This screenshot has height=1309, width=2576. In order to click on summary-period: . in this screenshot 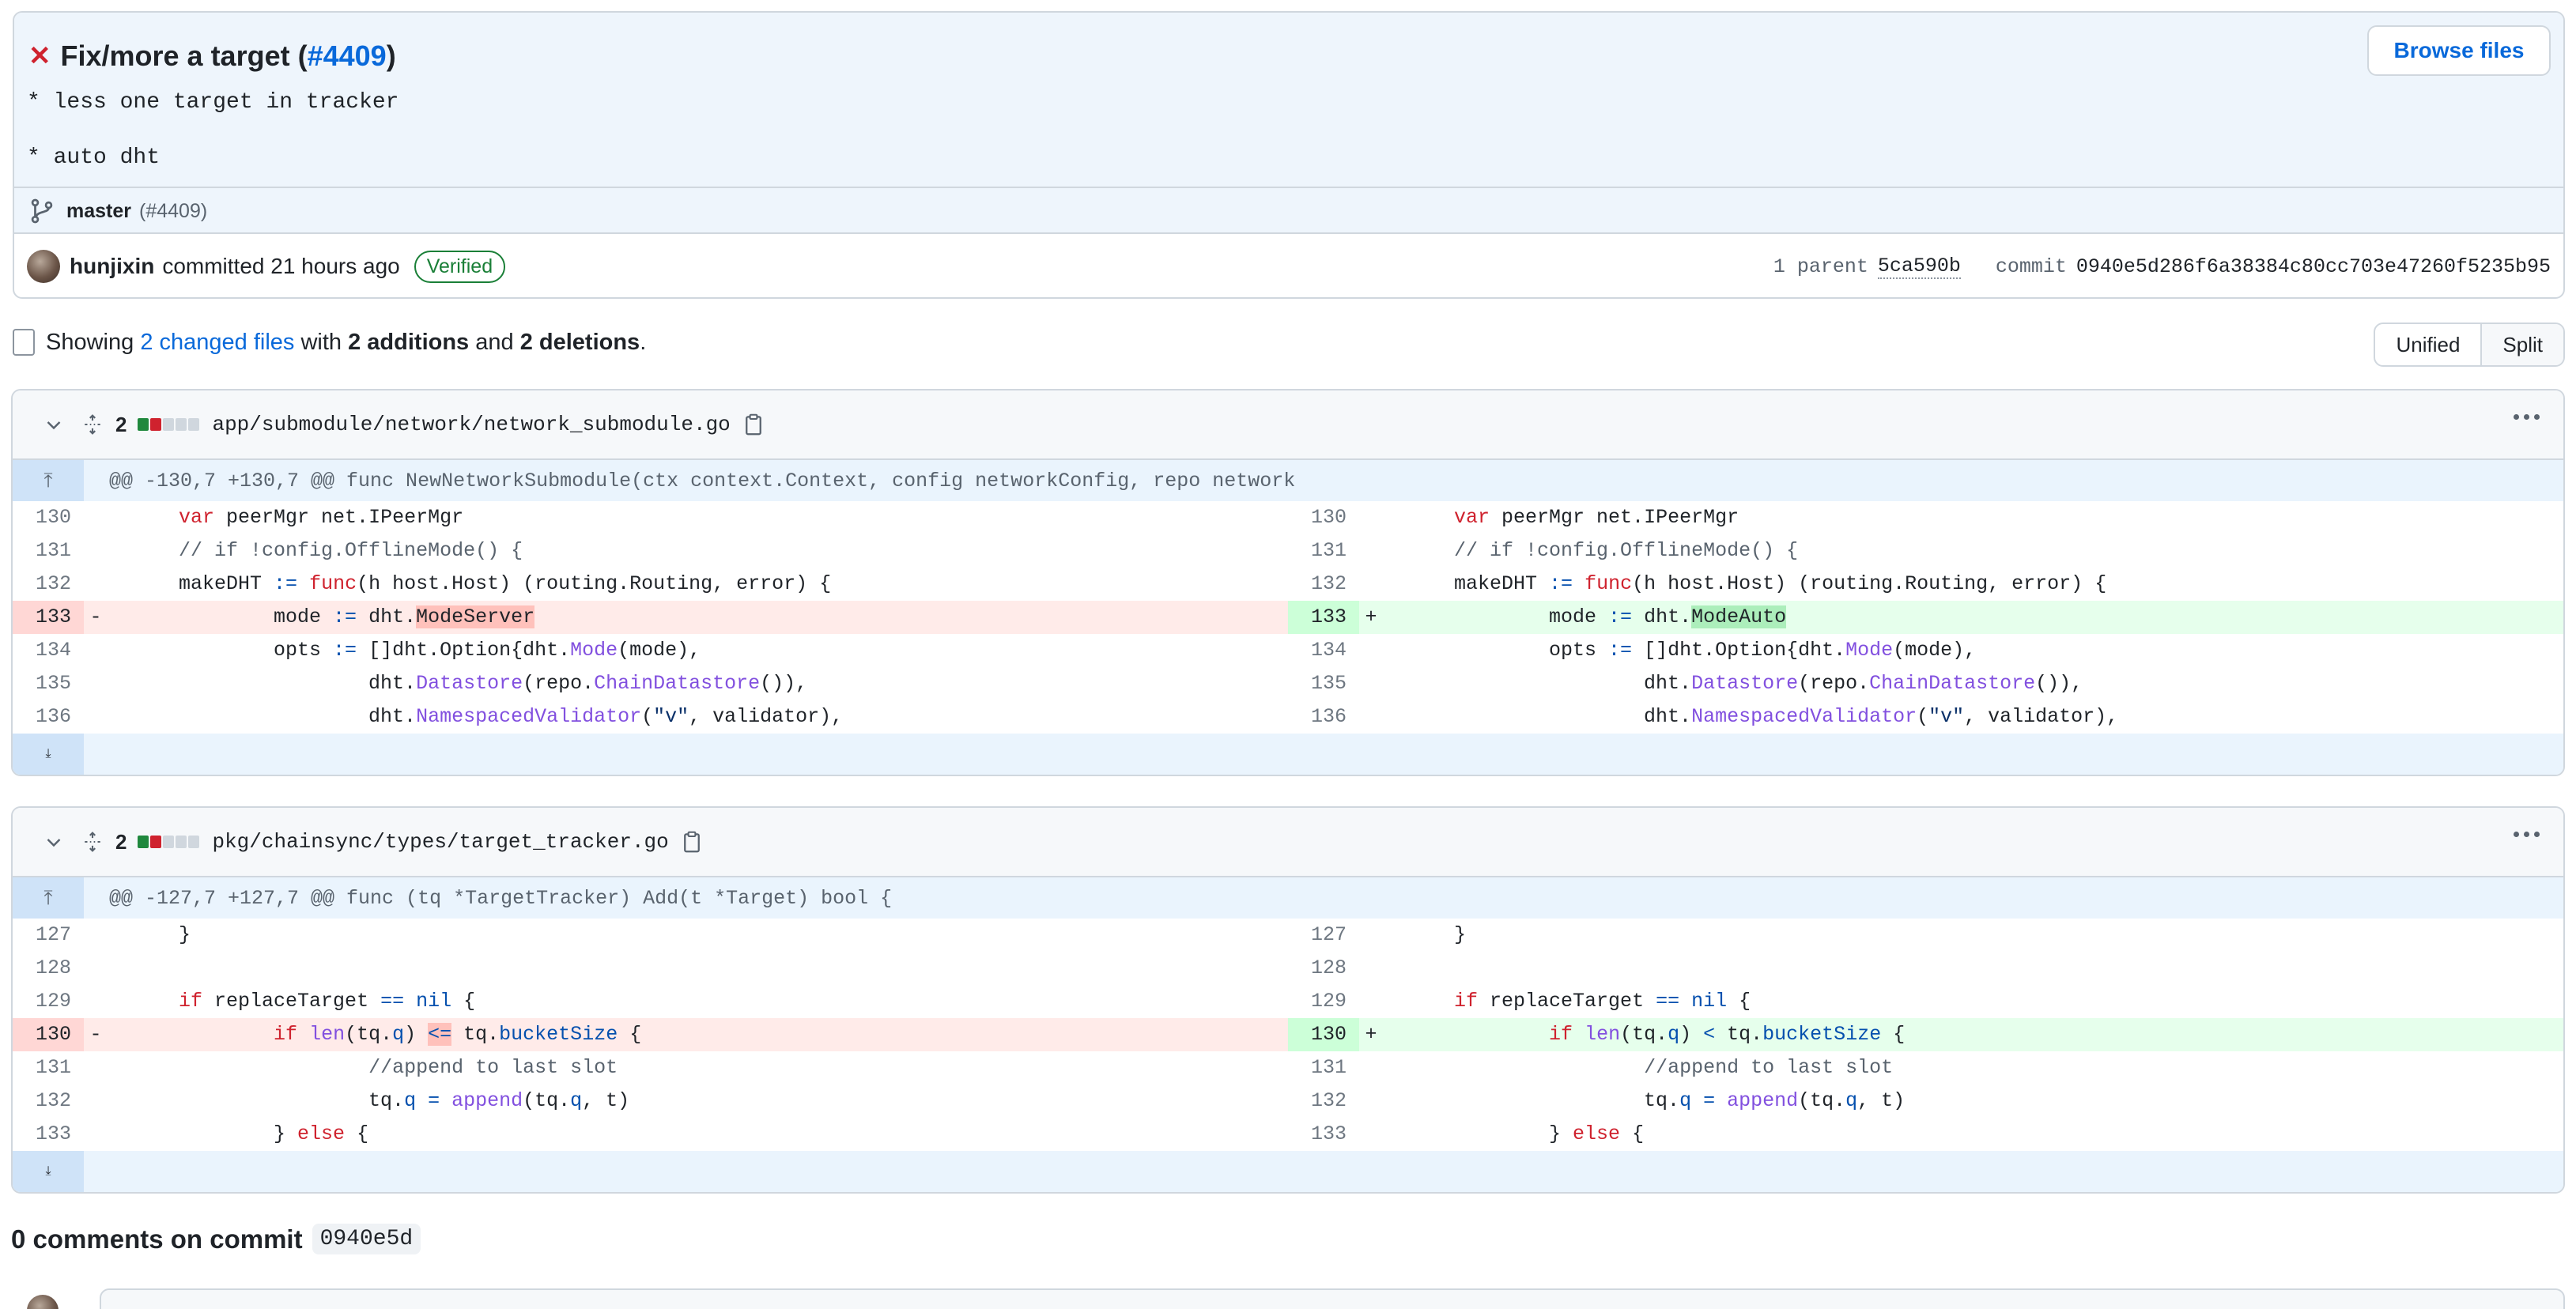, I will do `click(643, 342)`.